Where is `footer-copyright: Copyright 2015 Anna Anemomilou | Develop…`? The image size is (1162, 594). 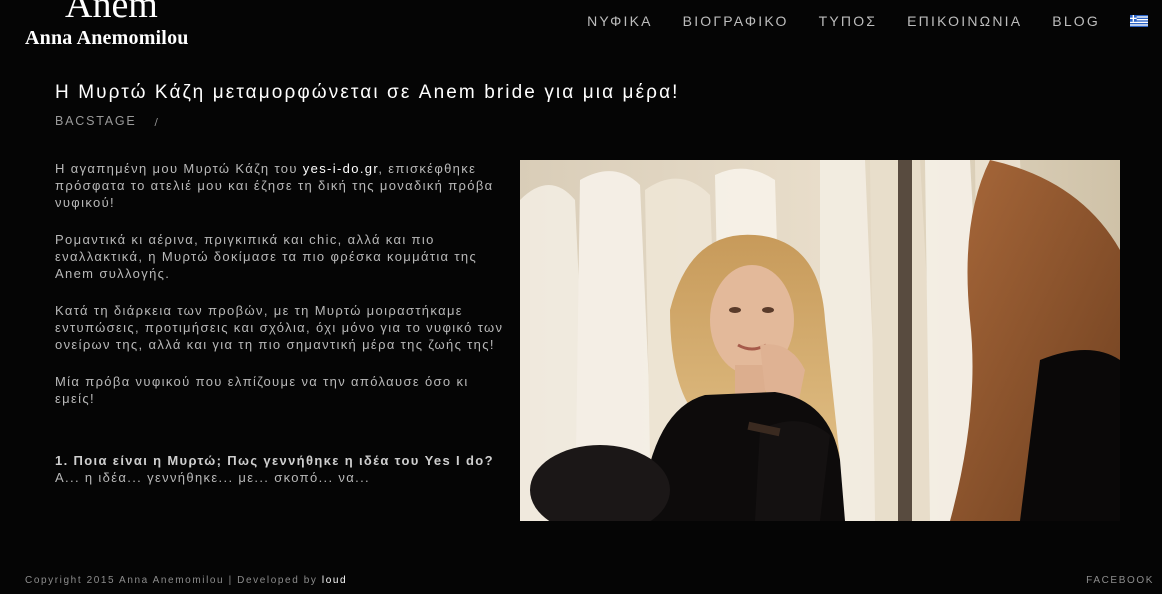
footer-copyright: Copyright 2015 Anna Anemomilou | Develop… is located at coordinates (186, 580).